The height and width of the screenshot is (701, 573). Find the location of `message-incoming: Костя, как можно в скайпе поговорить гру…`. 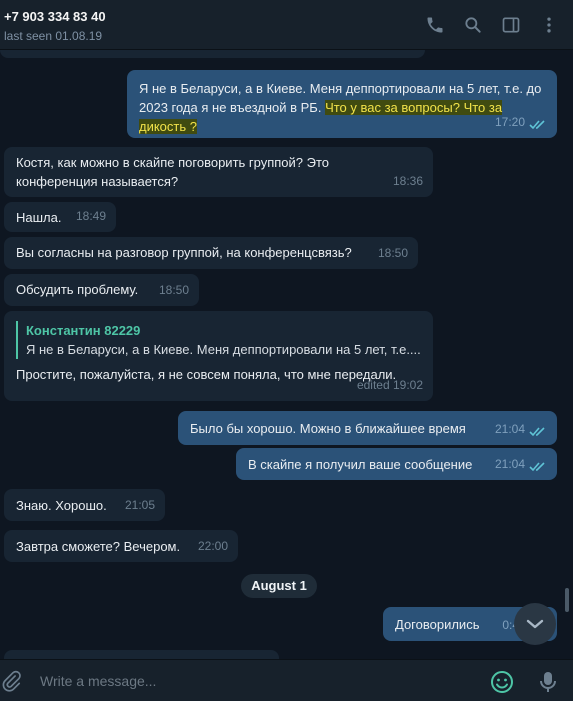

message-incoming: Костя, как можно в скайпе поговорить гру… is located at coordinates (218, 172).